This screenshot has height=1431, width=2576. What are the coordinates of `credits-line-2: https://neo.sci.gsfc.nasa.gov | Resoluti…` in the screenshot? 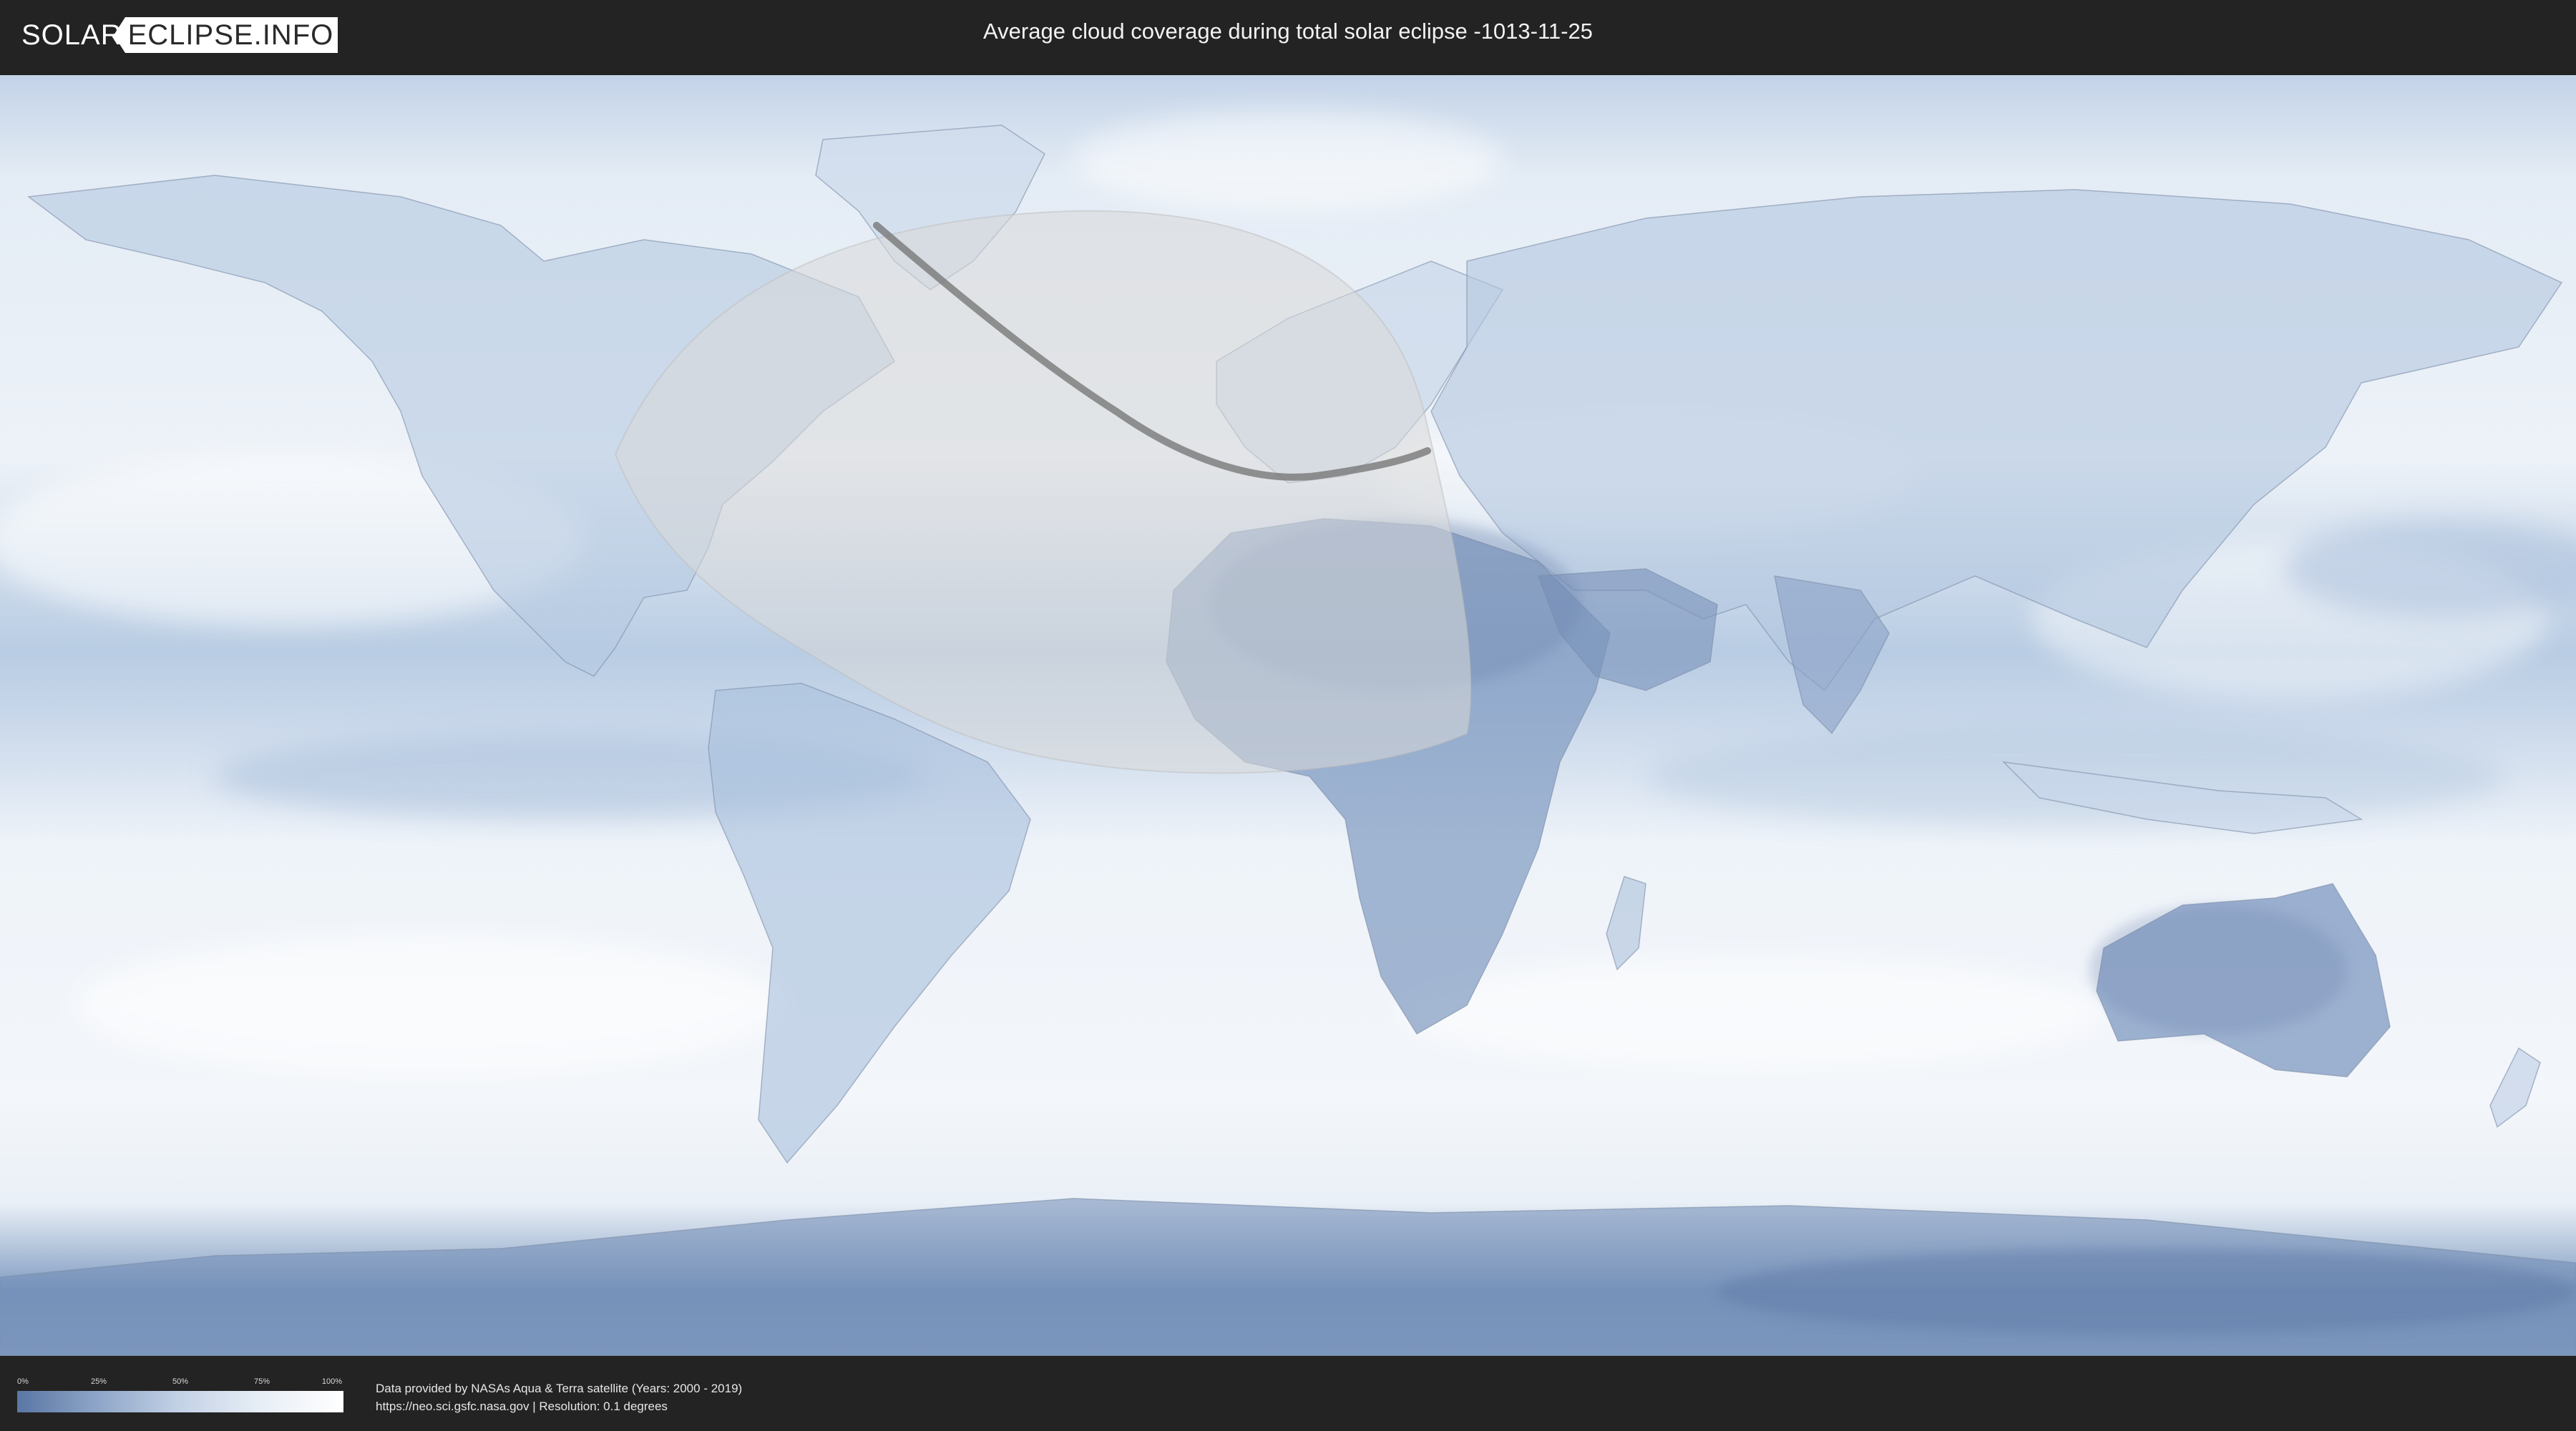 It's located at (522, 1406).